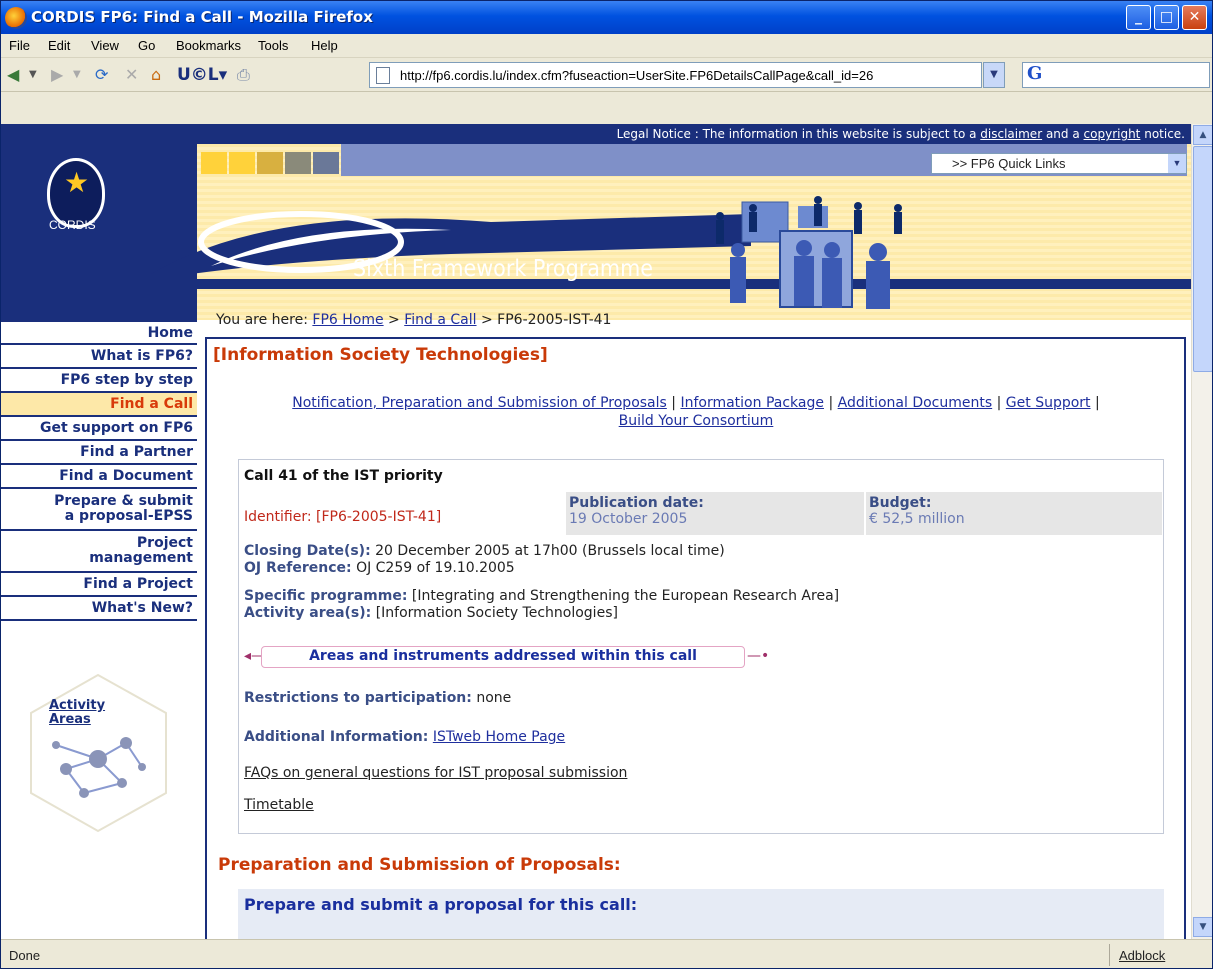 The image size is (1213, 969). What do you see at coordinates (77, 75) in the screenshot?
I see `forward-dropdown-icon: ▼` at bounding box center [77, 75].